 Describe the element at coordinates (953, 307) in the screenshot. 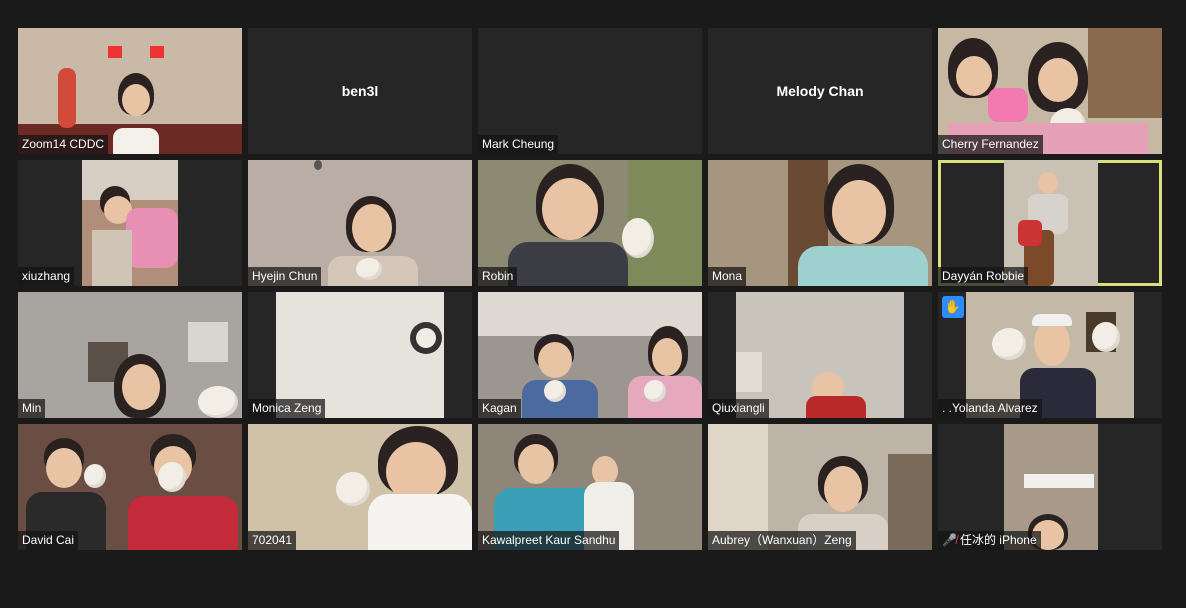

I see `raised-hand-icon: ✋` at that location.